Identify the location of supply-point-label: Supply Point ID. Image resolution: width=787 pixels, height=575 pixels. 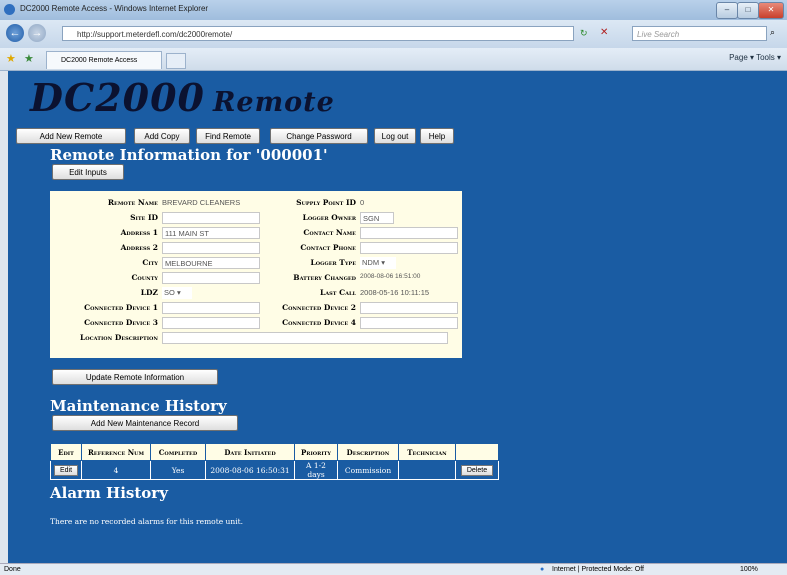
(326, 202).